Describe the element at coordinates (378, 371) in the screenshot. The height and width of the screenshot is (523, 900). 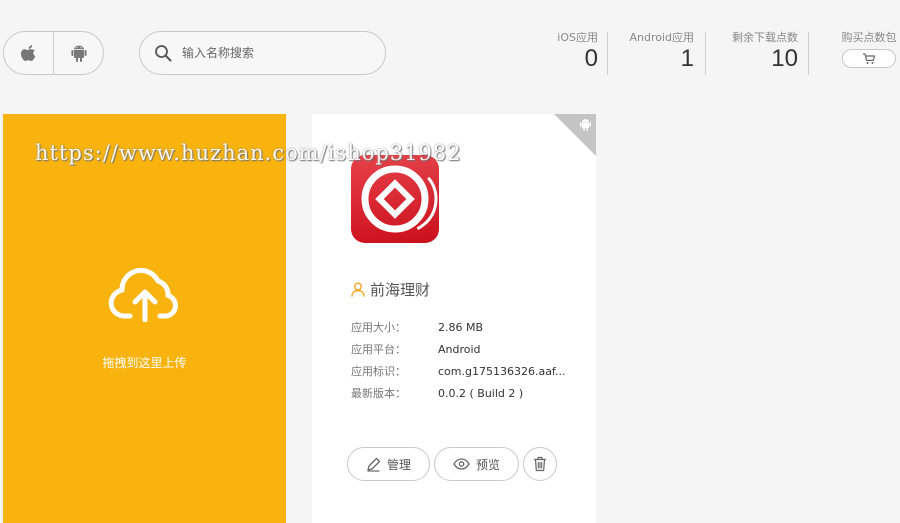
I see `info-label: 应用标识：` at that location.